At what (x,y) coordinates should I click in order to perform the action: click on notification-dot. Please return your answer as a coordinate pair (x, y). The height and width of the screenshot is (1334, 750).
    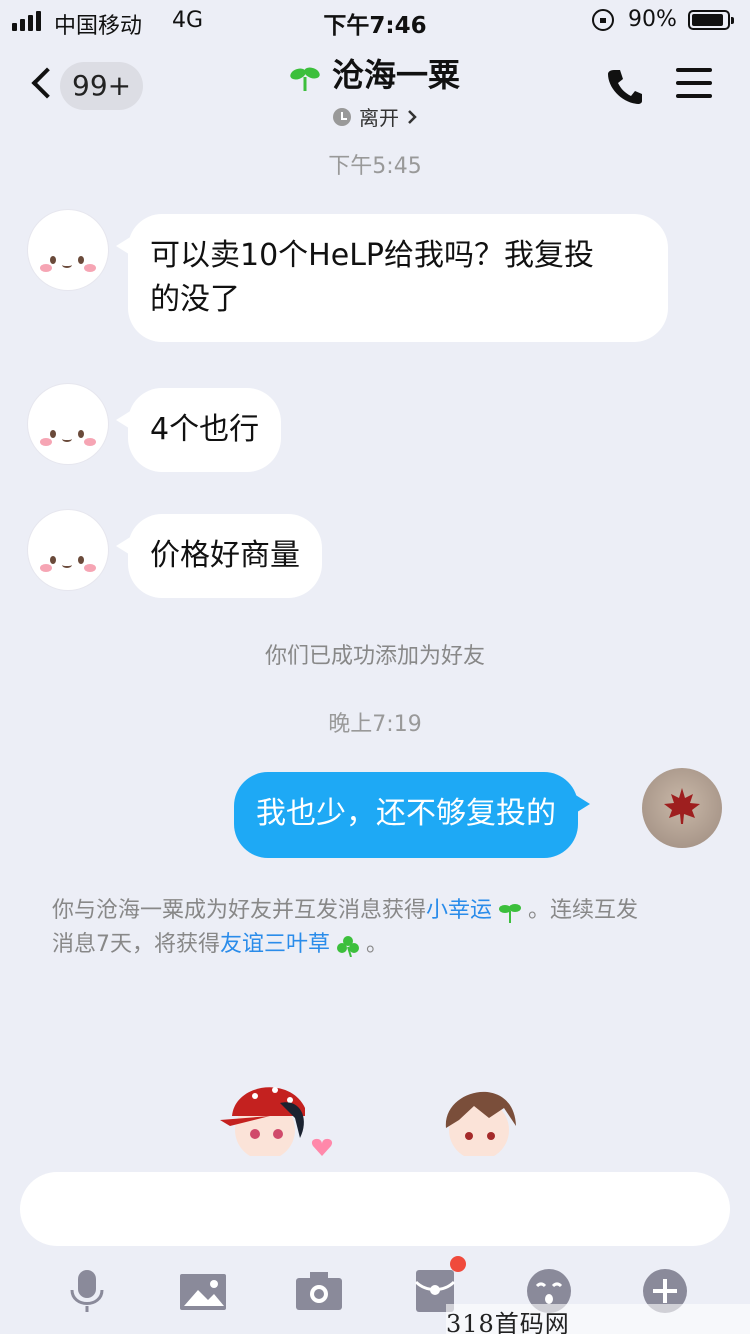
    Looking at the image, I should click on (458, 1264).